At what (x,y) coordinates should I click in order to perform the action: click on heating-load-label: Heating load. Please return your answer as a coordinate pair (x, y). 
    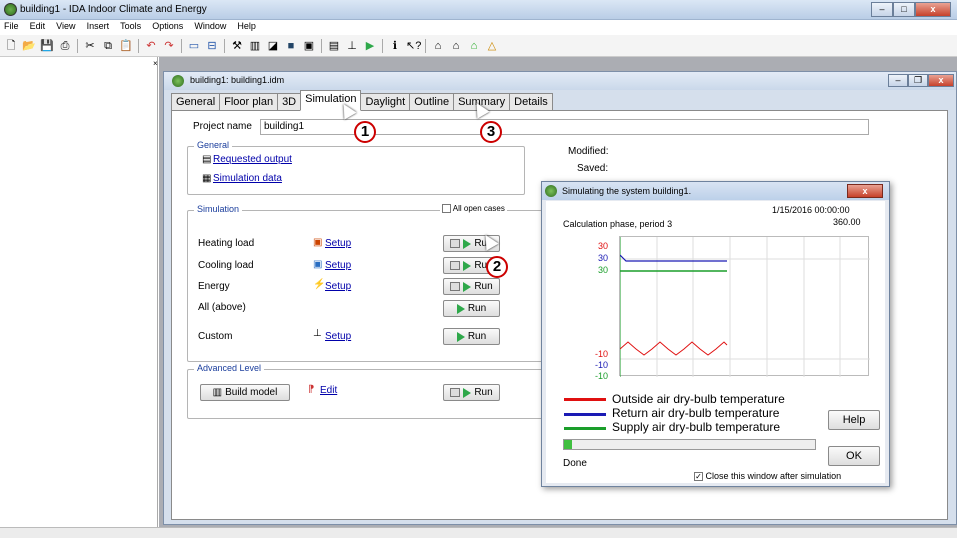
    Looking at the image, I should click on (226, 243).